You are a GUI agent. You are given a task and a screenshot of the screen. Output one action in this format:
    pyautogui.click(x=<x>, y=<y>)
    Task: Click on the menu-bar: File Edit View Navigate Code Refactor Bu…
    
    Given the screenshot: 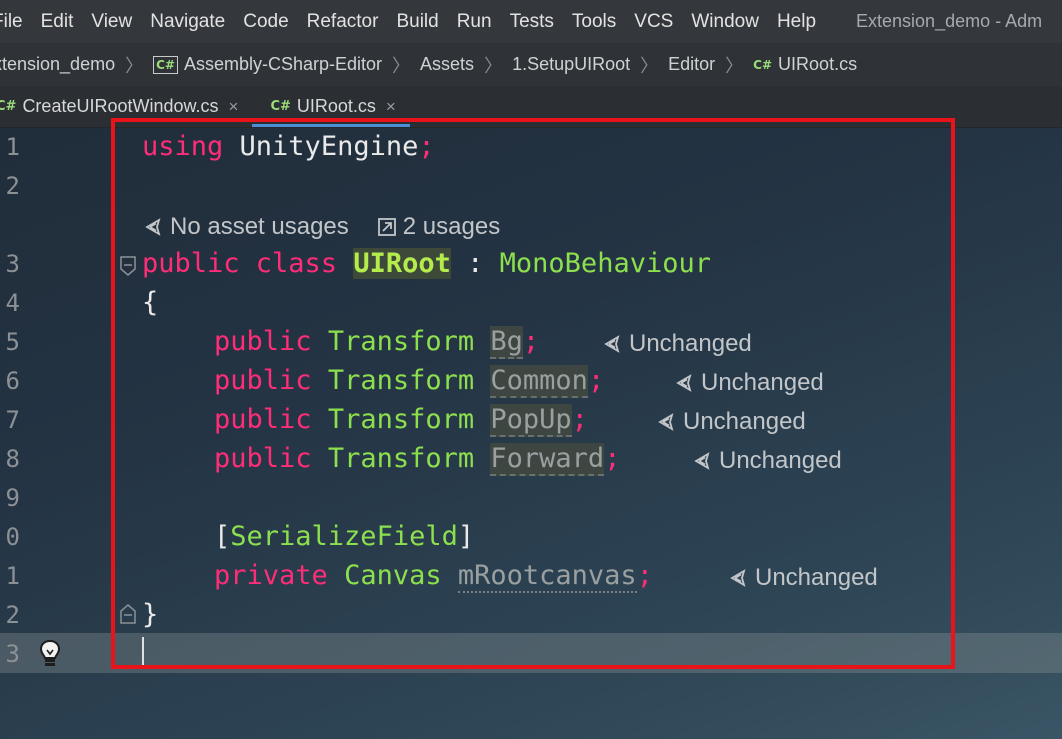 What is the action you would take?
    pyautogui.click(x=531, y=22)
    